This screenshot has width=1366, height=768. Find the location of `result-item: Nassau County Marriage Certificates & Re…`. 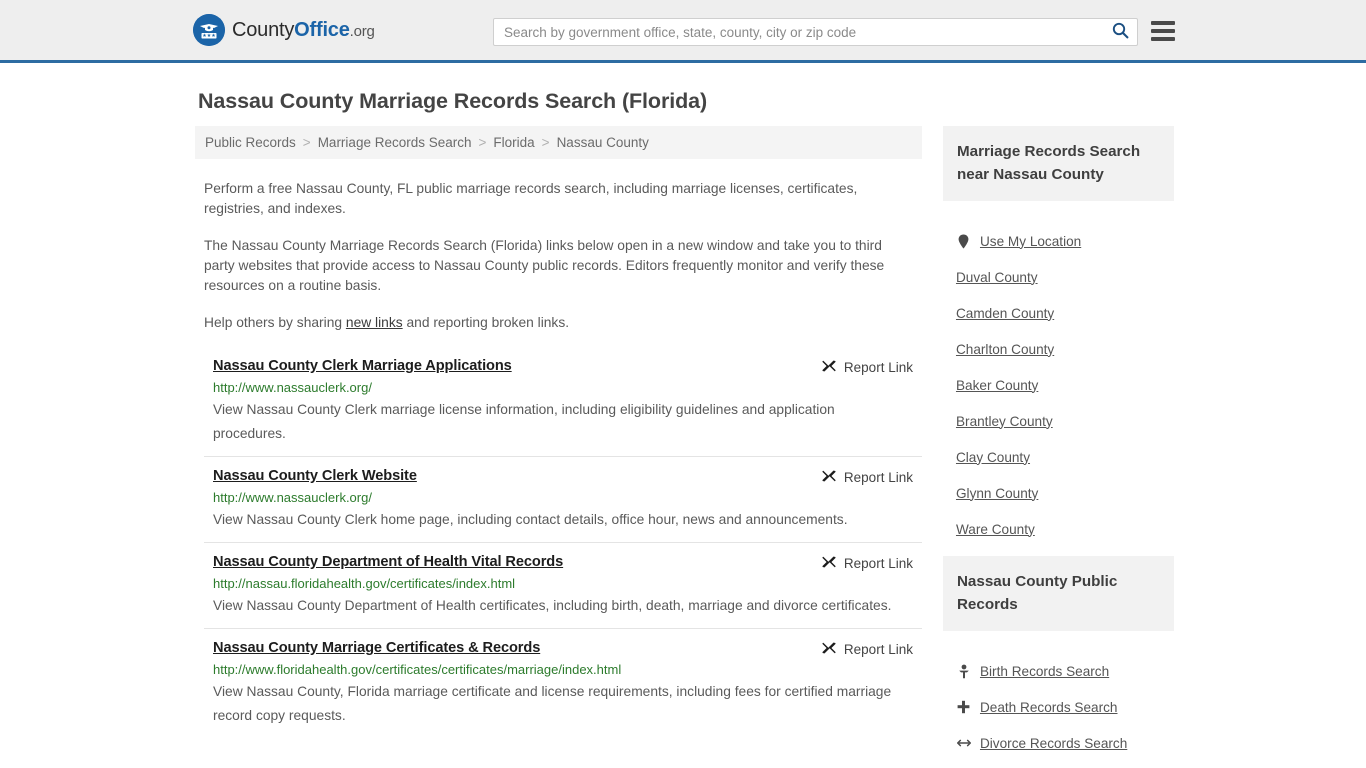

result-item: Nassau County Marriage Certificates & Re… is located at coordinates (563, 683).